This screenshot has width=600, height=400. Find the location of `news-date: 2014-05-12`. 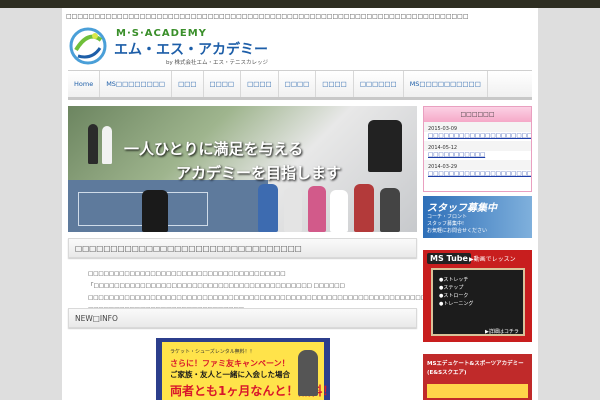

news-date: 2014-05-12 is located at coordinates (477, 146).